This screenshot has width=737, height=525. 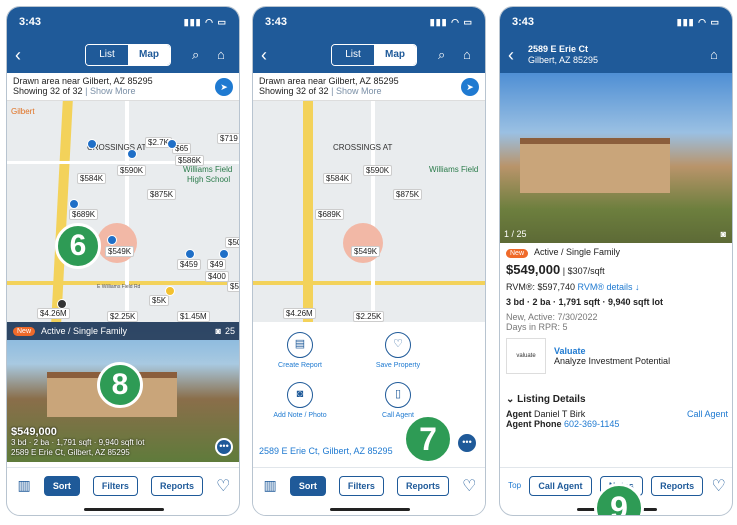 What do you see at coordinates (583, 271) in the screenshot?
I see `price-per-sqft: | $307/sqft` at bounding box center [583, 271].